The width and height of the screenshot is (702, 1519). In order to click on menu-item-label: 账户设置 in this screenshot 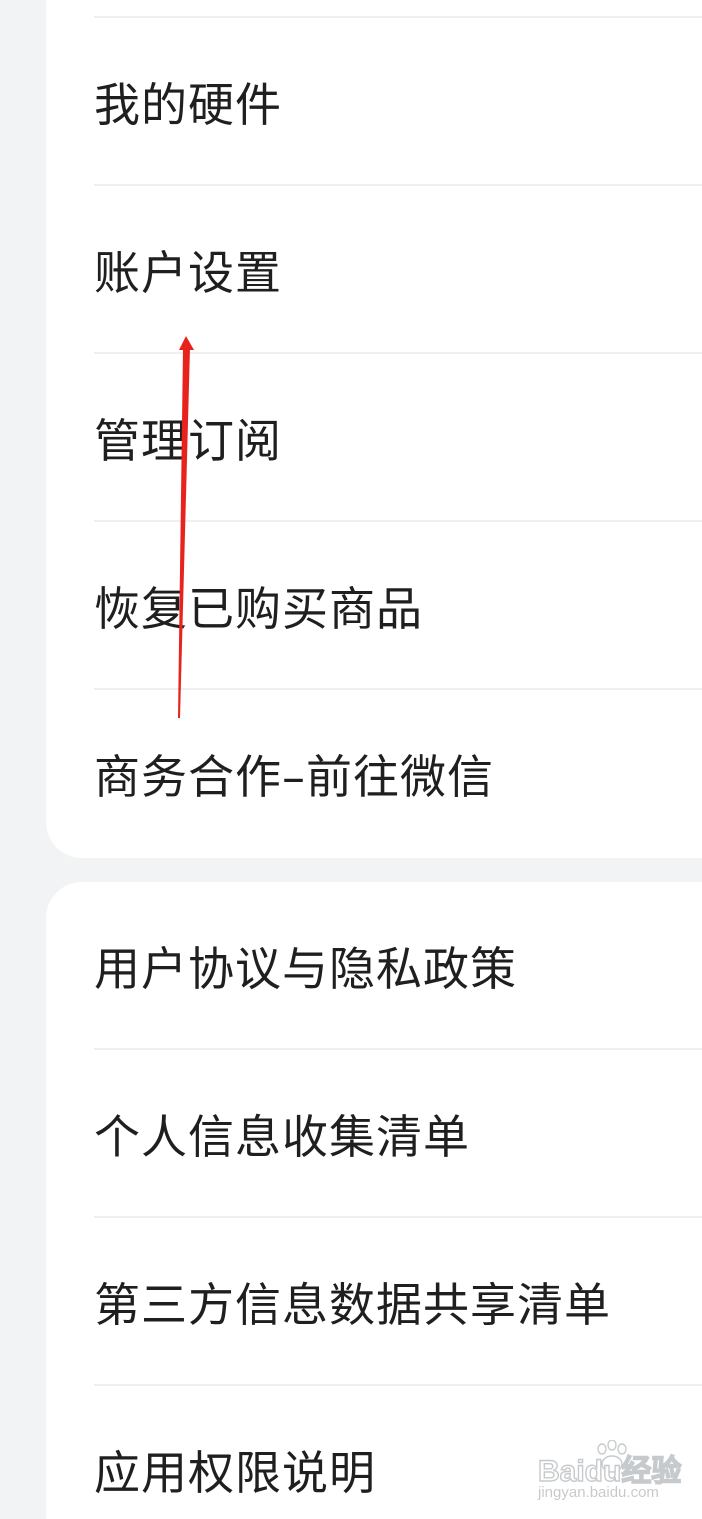, I will do `click(188, 273)`.